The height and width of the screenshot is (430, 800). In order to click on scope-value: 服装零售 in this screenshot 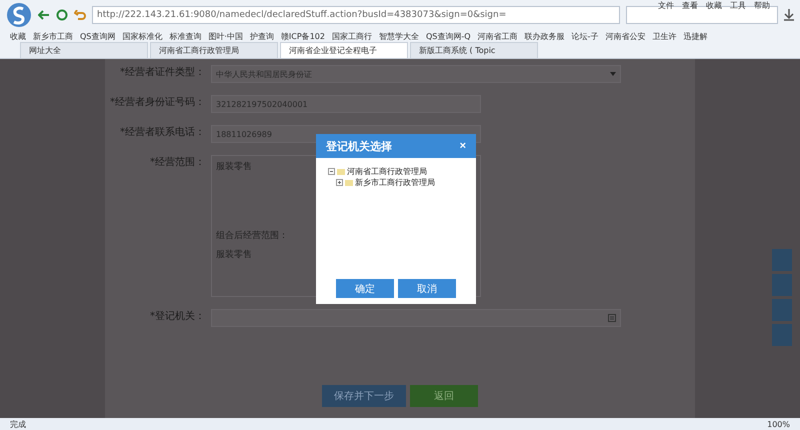, I will do `click(234, 166)`.